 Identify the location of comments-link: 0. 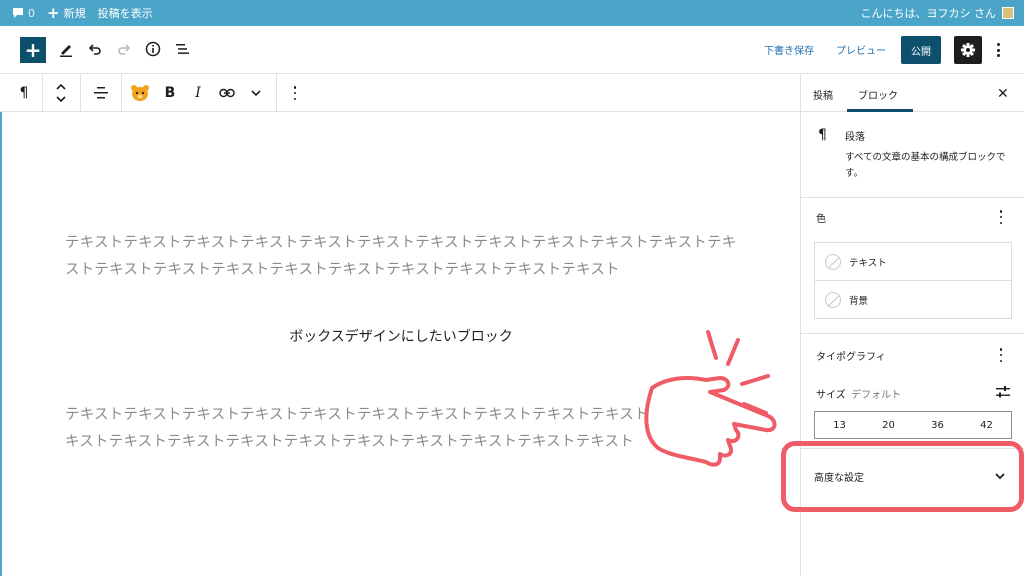
(23, 13).